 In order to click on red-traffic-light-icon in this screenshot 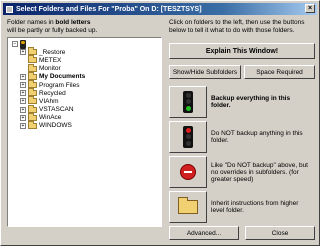, I will do `click(188, 137)`.